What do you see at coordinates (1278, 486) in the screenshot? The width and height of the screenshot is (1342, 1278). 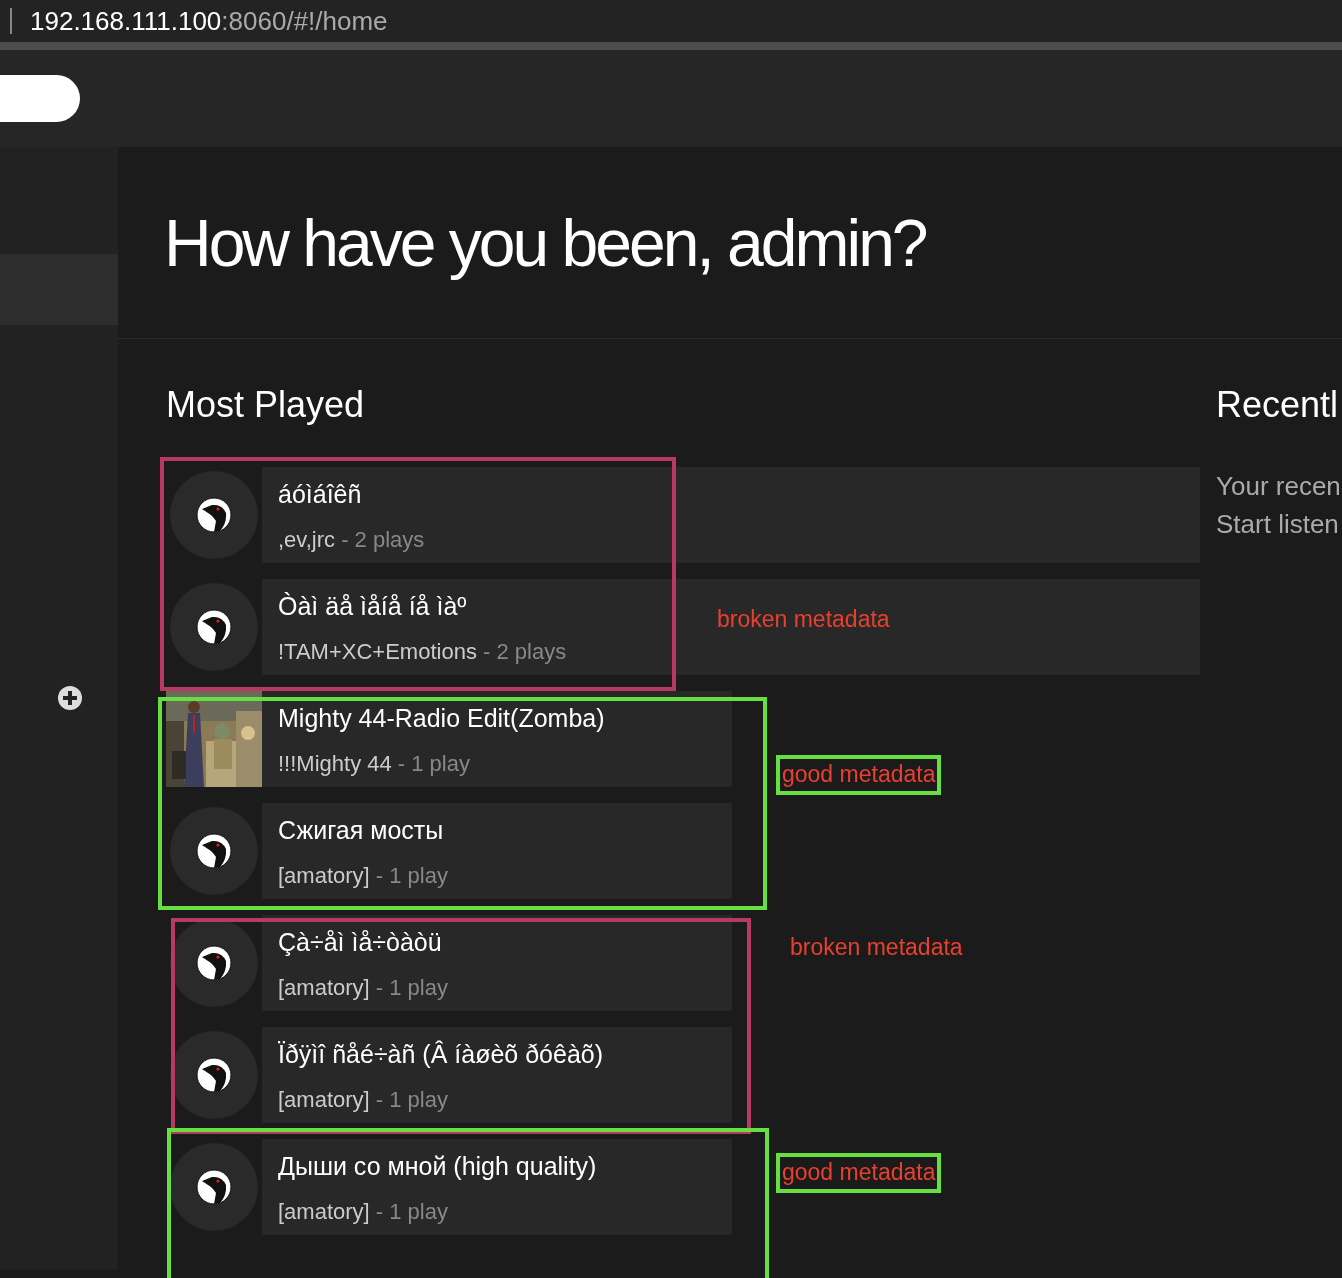 I see `message-text: Your recen` at bounding box center [1278, 486].